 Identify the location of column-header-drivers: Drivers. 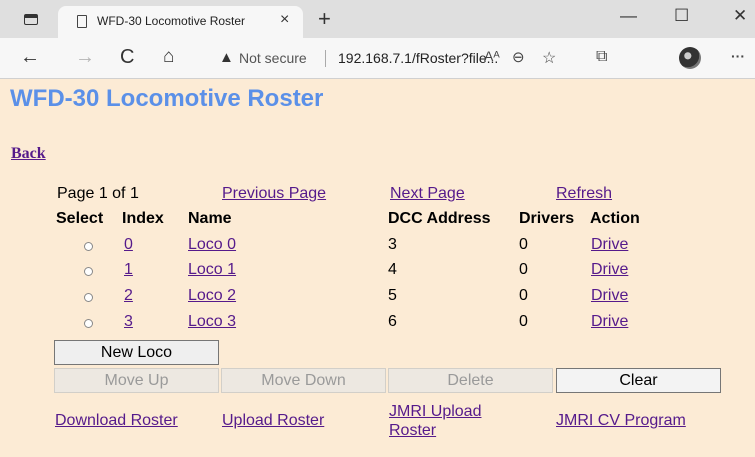
(547, 218).